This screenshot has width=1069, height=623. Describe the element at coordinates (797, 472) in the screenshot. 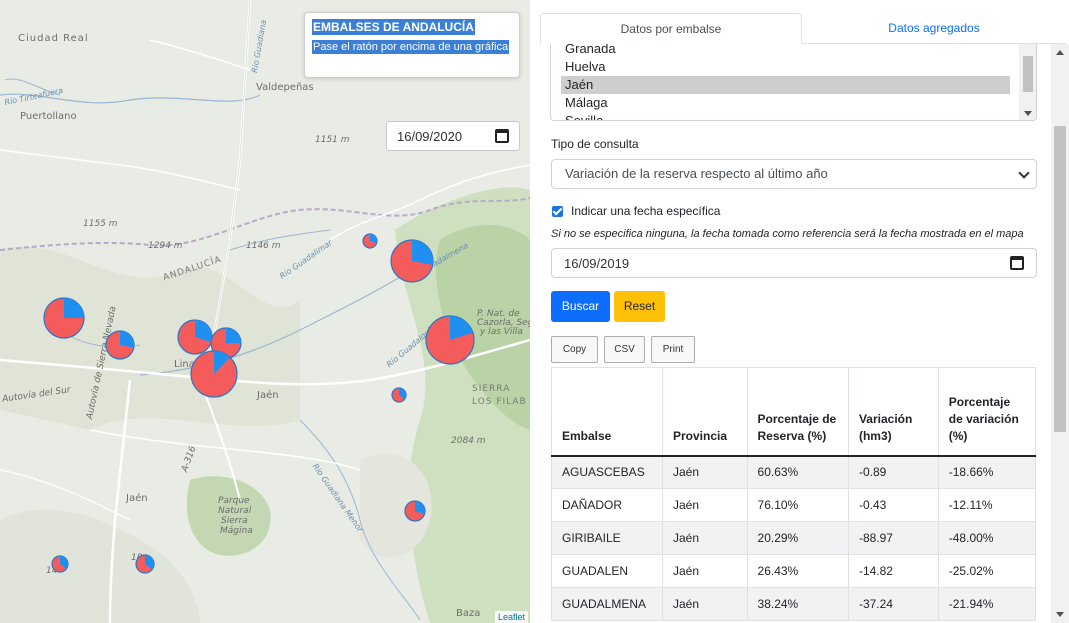

I see `table-cell: 60.63%` at that location.